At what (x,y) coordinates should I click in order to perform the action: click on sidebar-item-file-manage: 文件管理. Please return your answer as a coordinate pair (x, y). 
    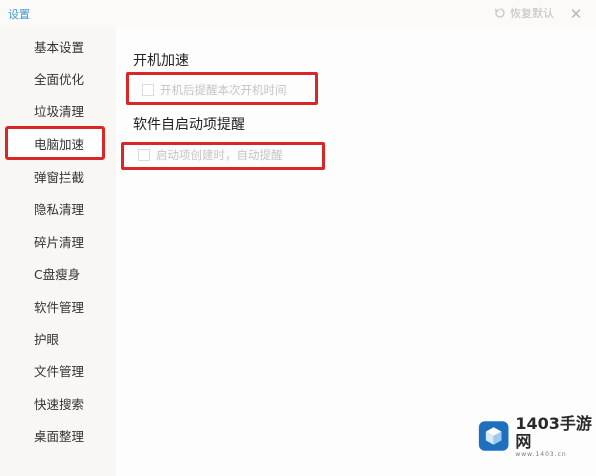
    Looking at the image, I should click on (58, 370).